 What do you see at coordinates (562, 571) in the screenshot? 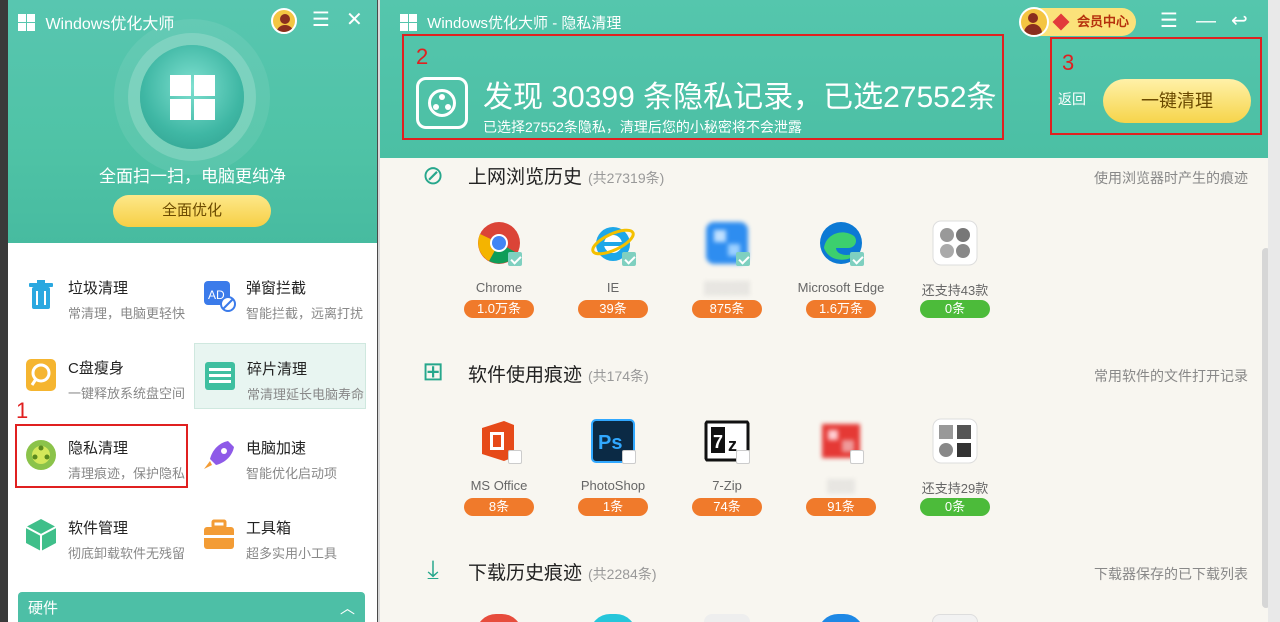
I see `section-title-download: 下载历史痕迹 (共2284条)` at bounding box center [562, 571].